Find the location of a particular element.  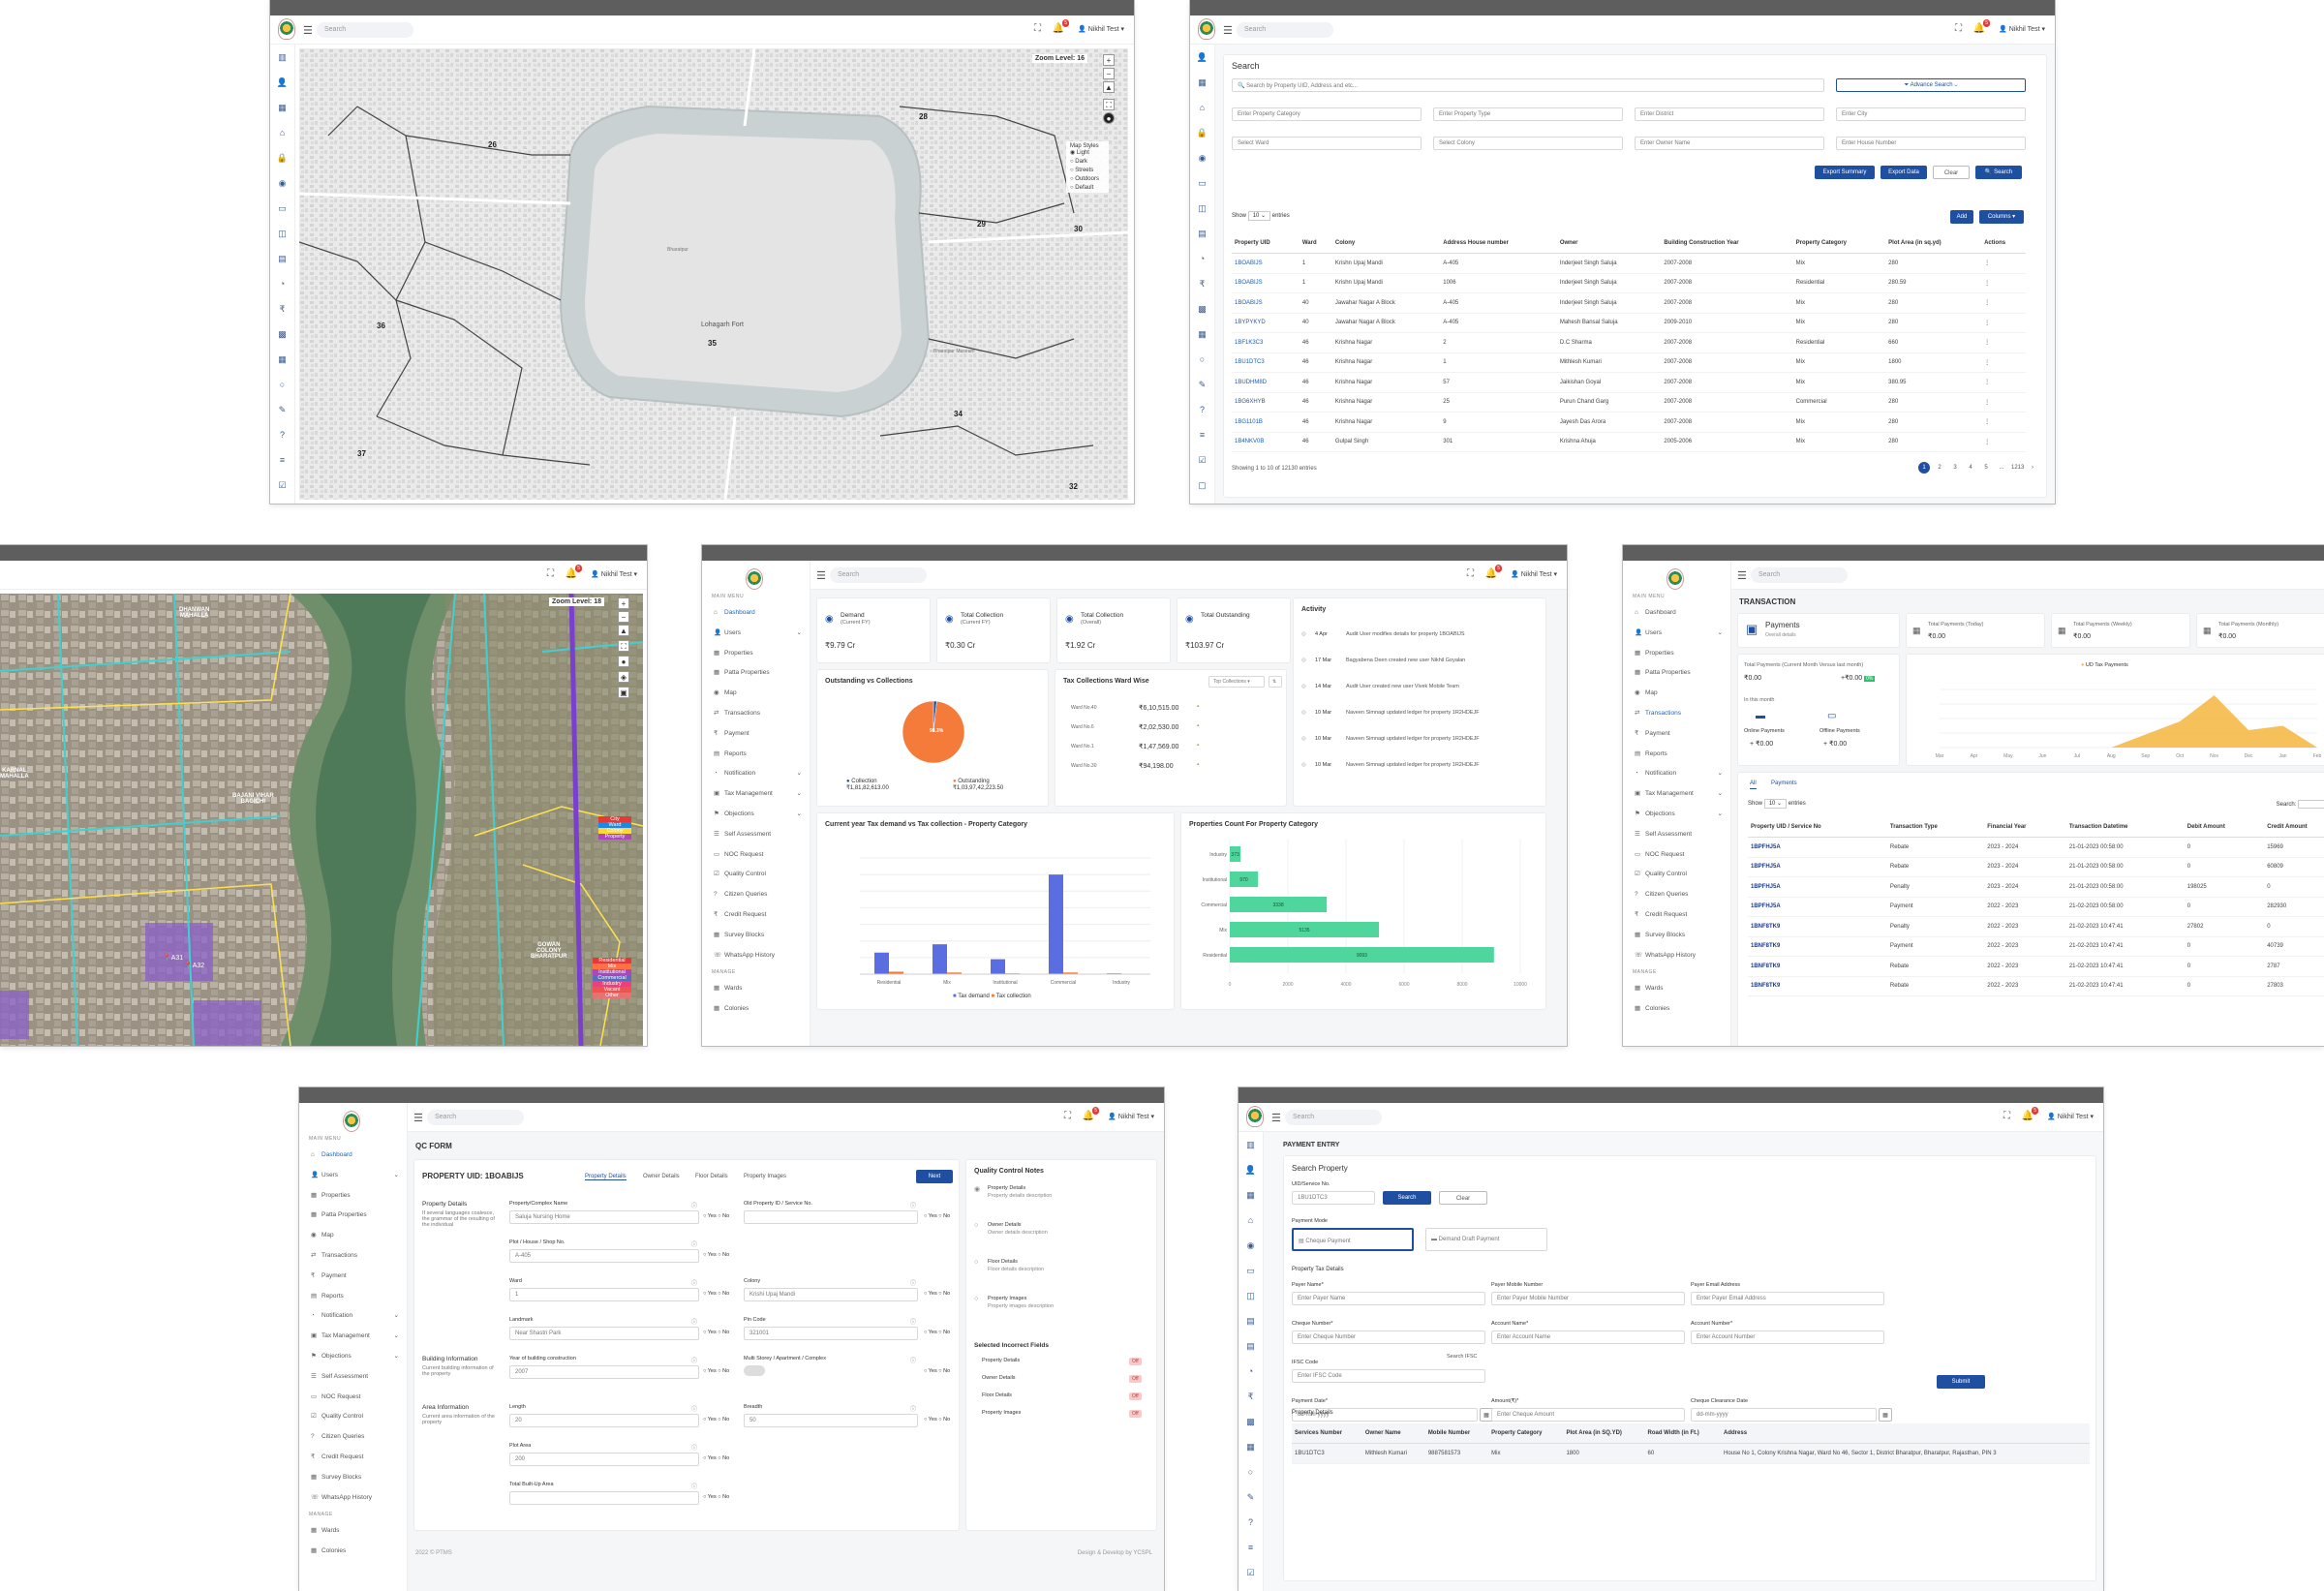

column-header: Building Construction Year is located at coordinates (1727, 243).